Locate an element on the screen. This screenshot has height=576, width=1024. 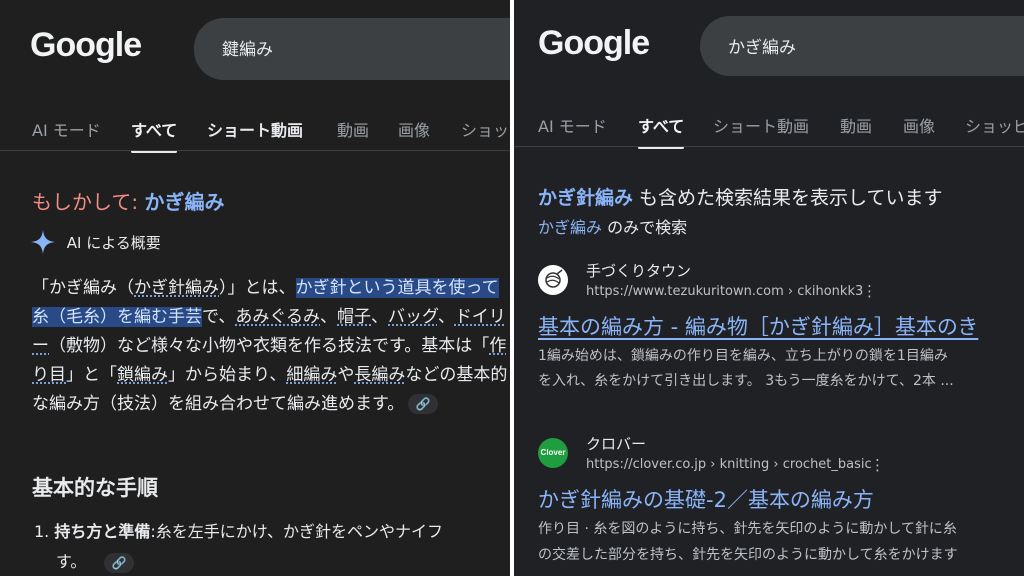
ai-overview-header: AI による概要 is located at coordinates (95, 242).